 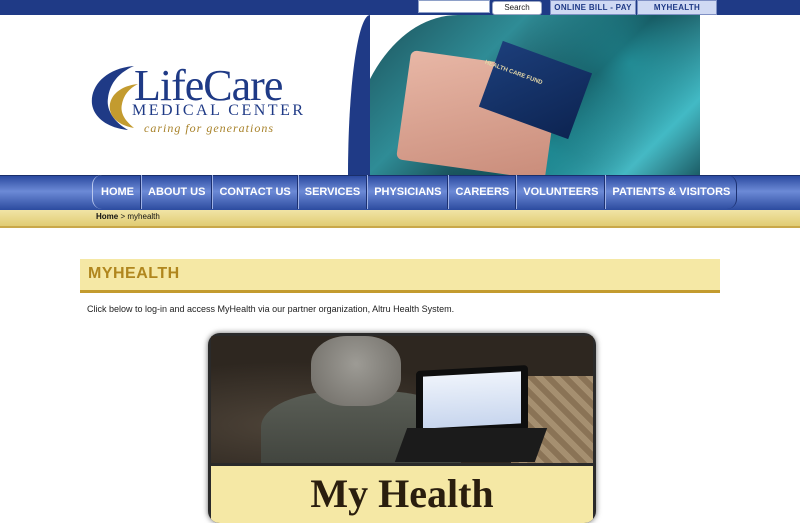 I want to click on search-input, so click(x=454, y=6).